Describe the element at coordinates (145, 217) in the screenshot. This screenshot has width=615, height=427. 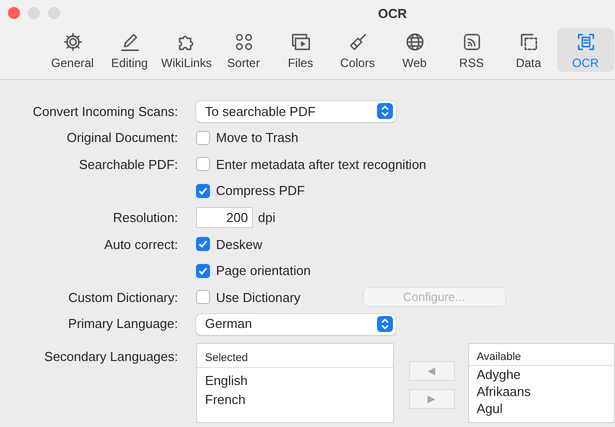
I see `field-label: Resolution:` at that location.